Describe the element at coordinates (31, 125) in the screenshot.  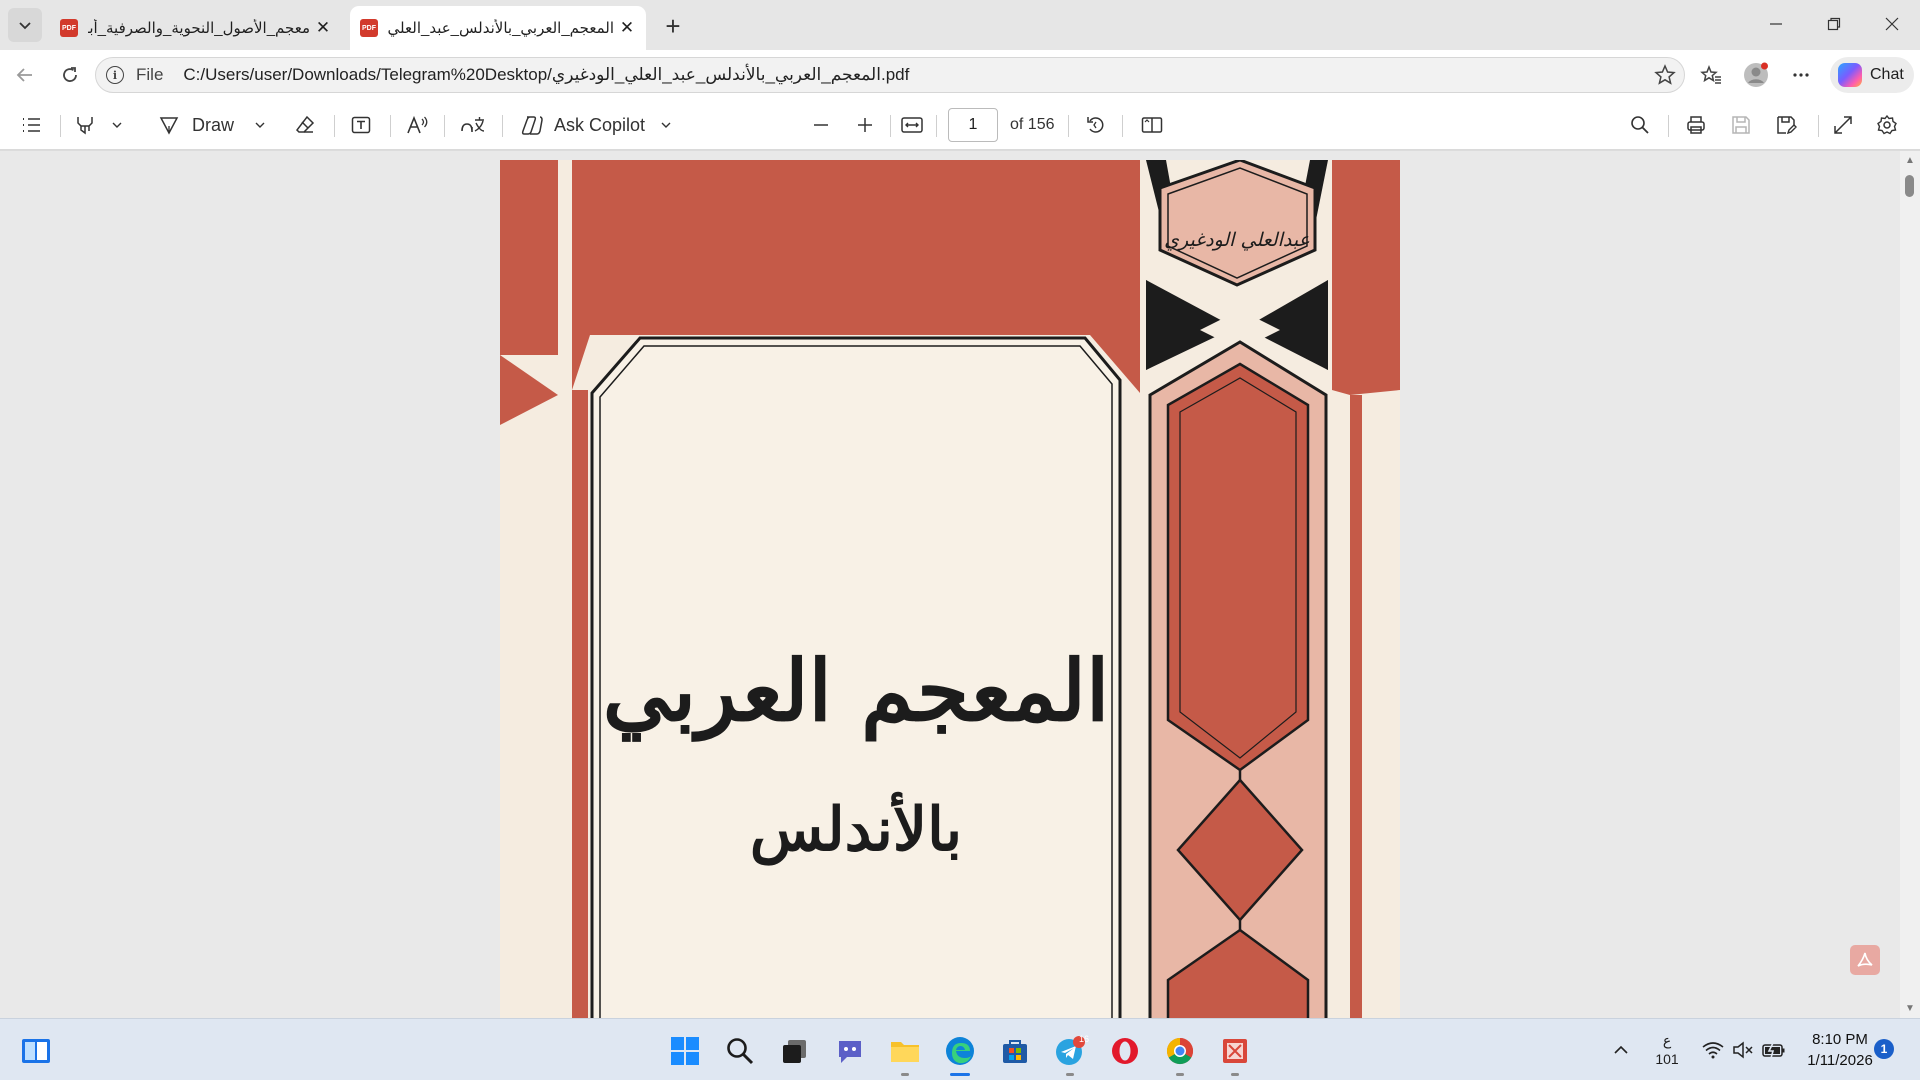
I see `contents-button` at that location.